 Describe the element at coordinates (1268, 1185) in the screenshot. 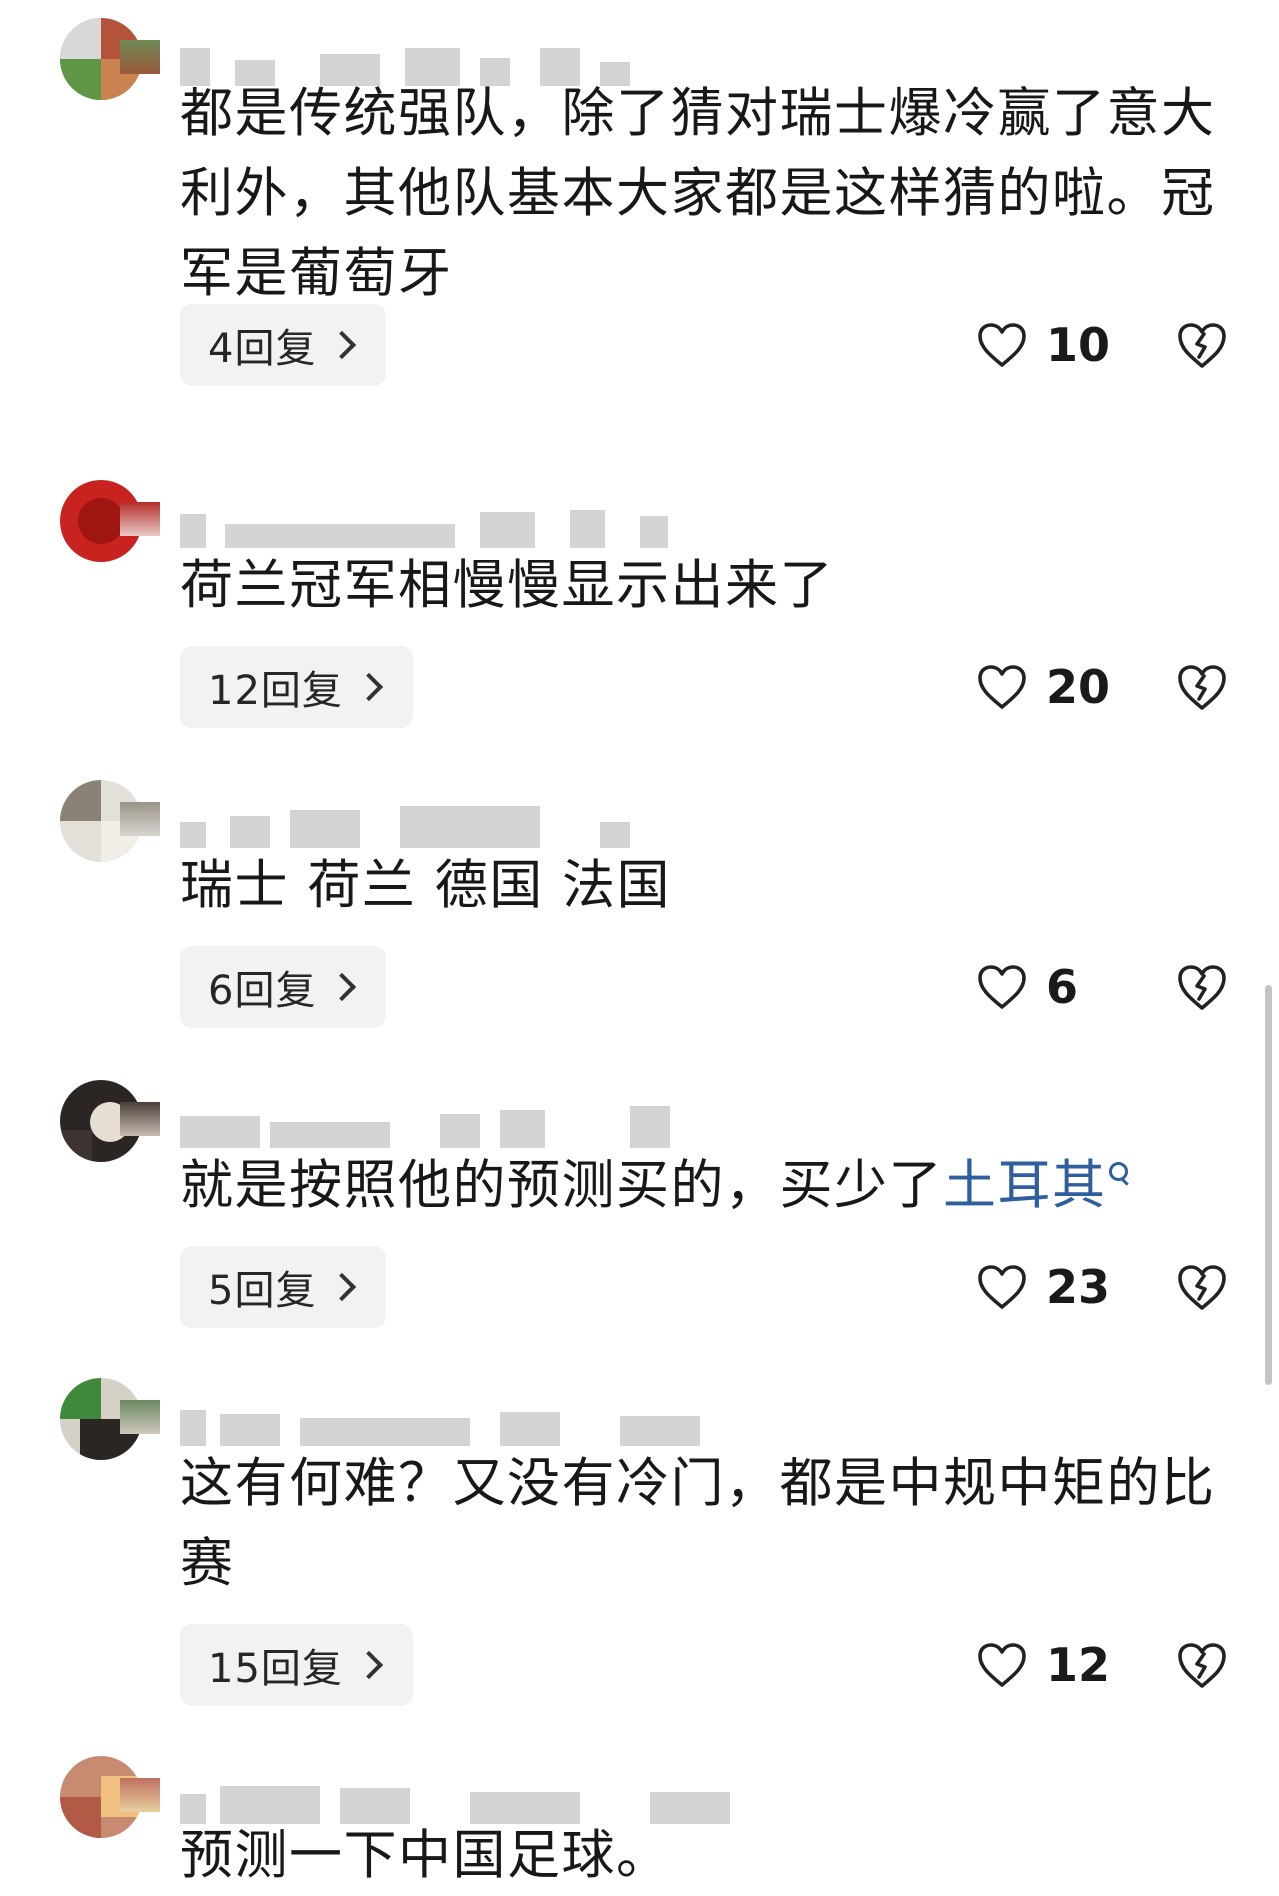

I see `scrollbar` at that location.